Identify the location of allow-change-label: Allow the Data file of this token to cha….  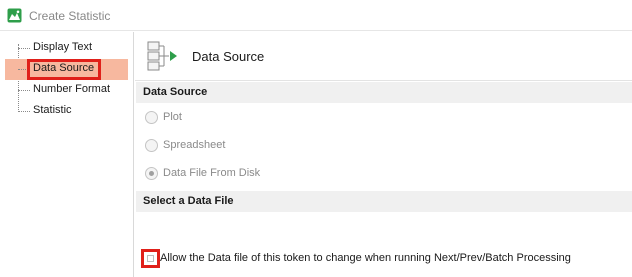
(365, 258).